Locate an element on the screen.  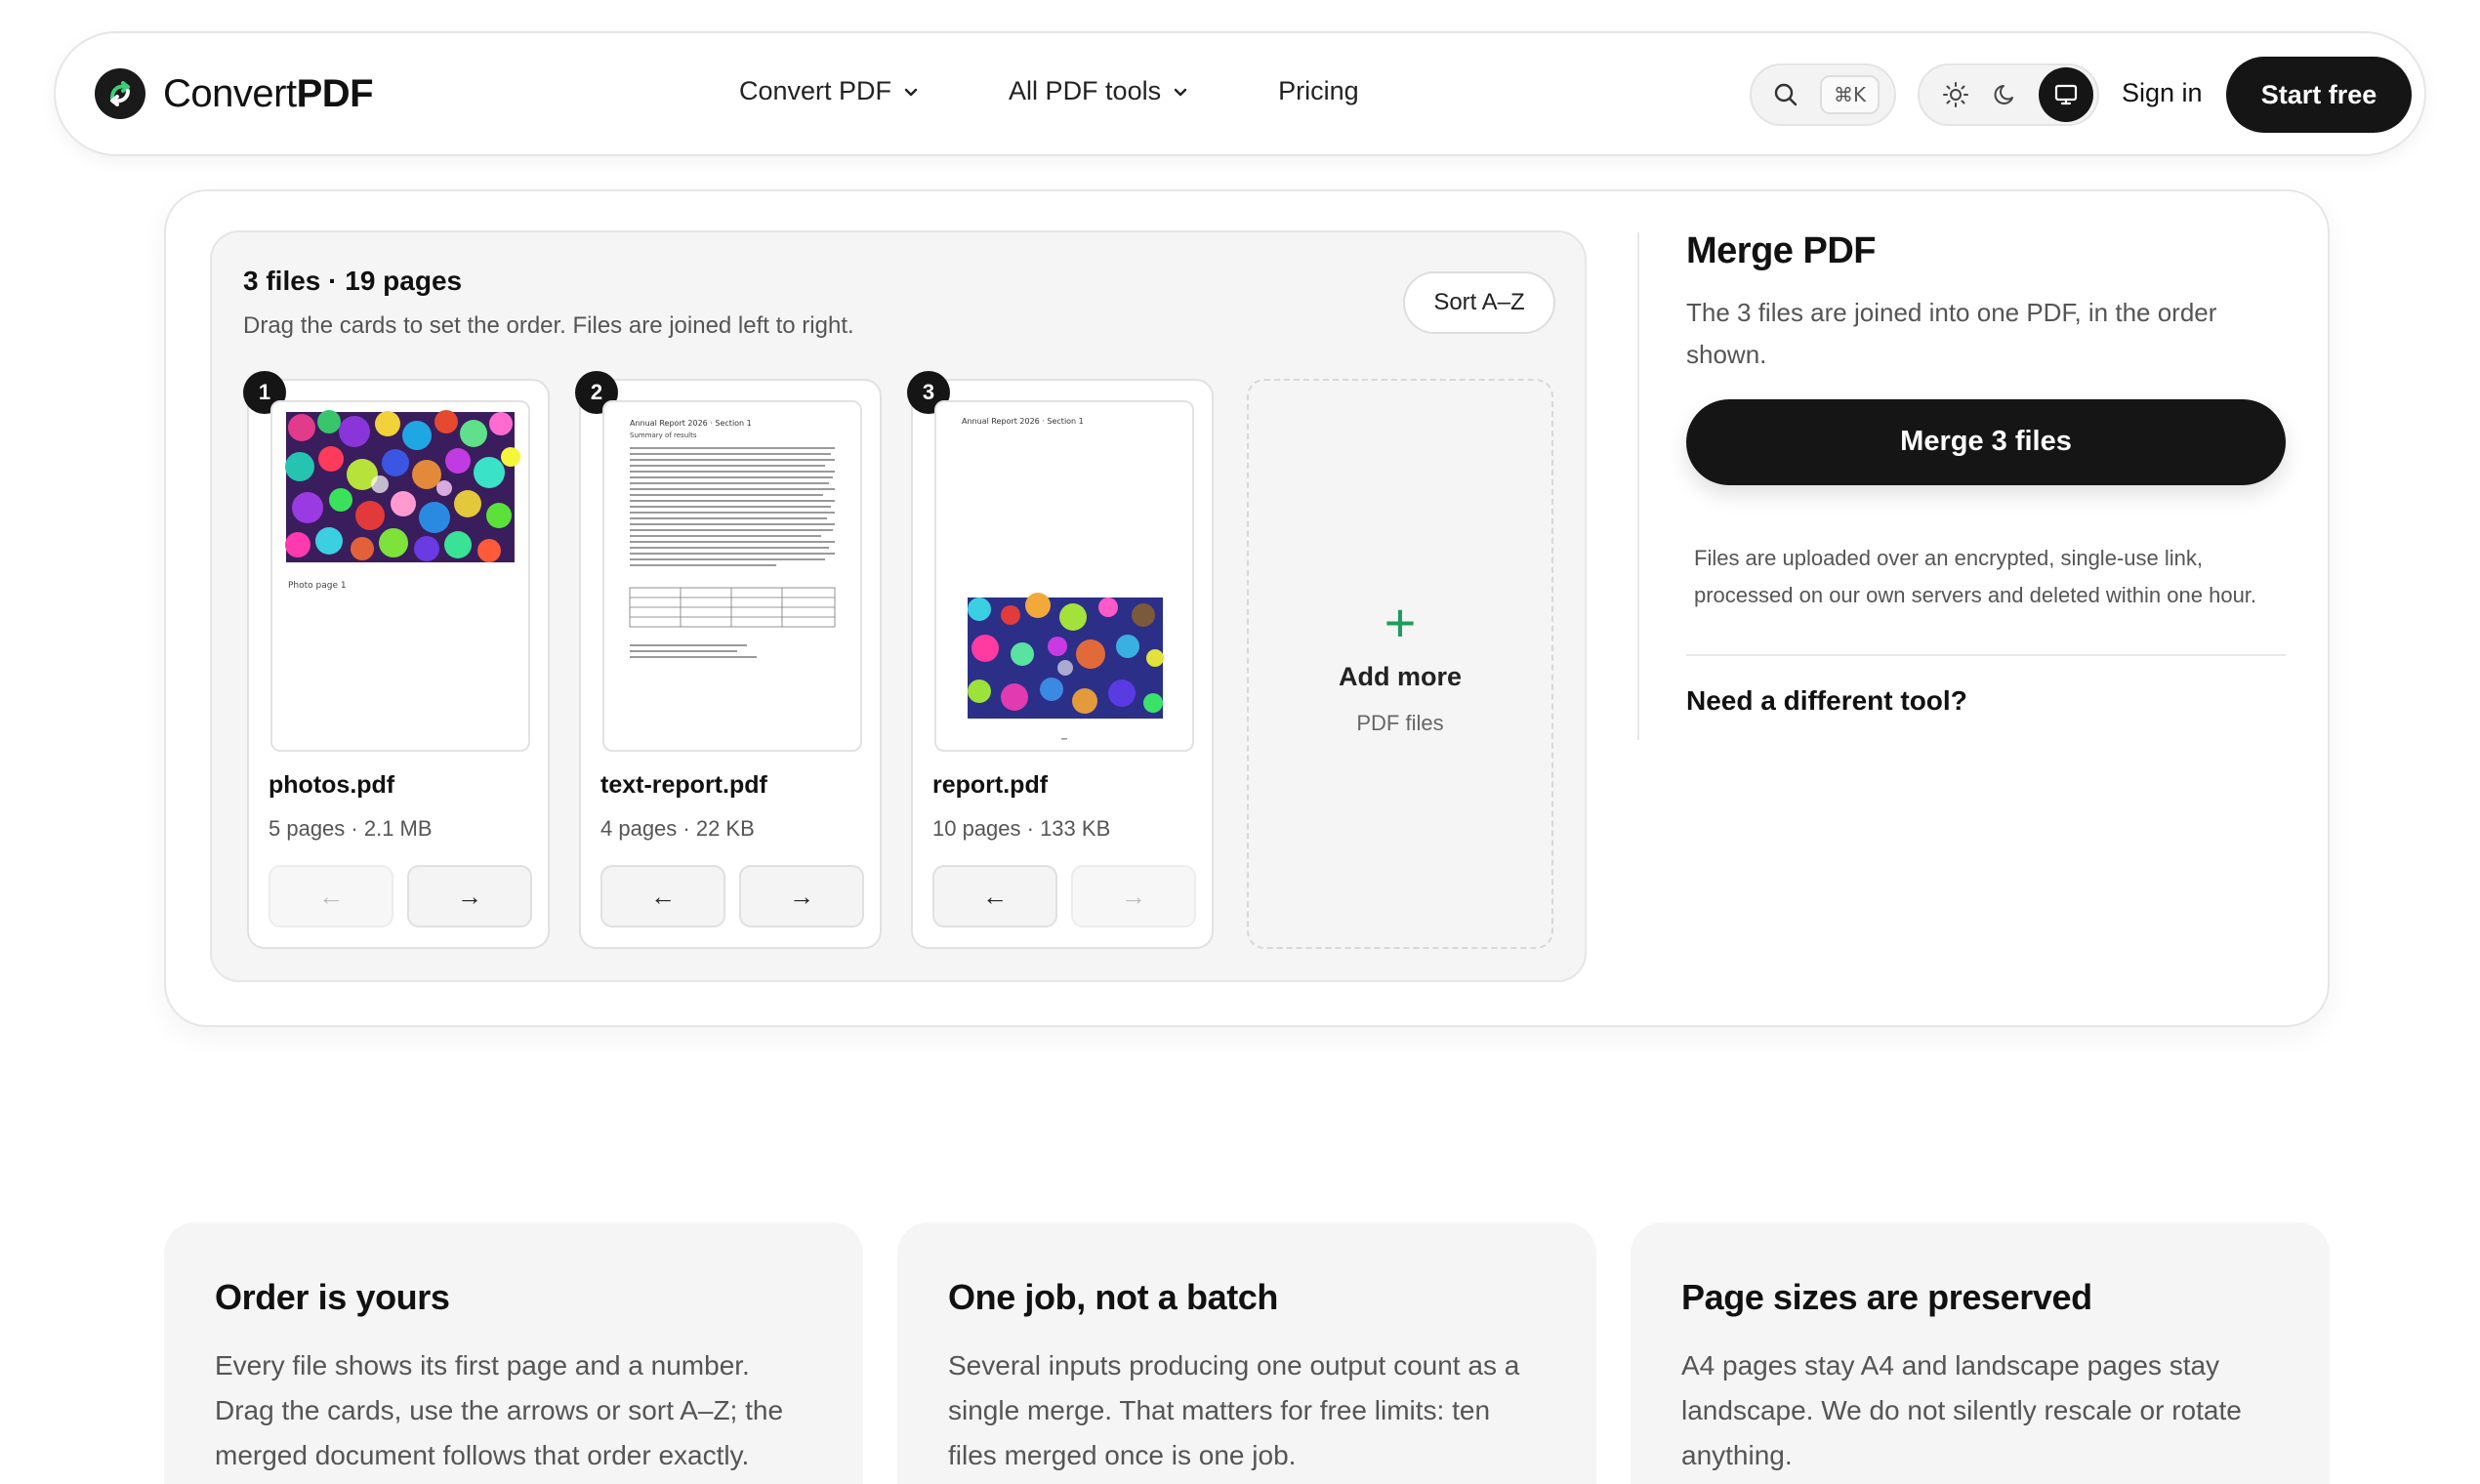
sun-icon is located at coordinates (1956, 95).